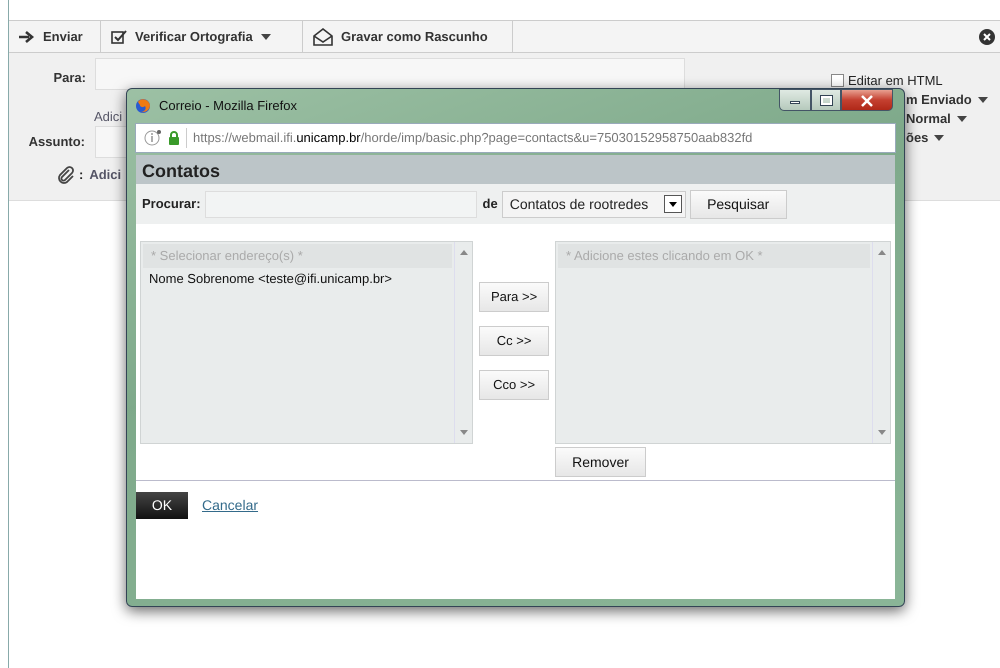 This screenshot has height=668, width=1000. I want to click on toolbar-button: Gravar como Rascunho, so click(408, 36).